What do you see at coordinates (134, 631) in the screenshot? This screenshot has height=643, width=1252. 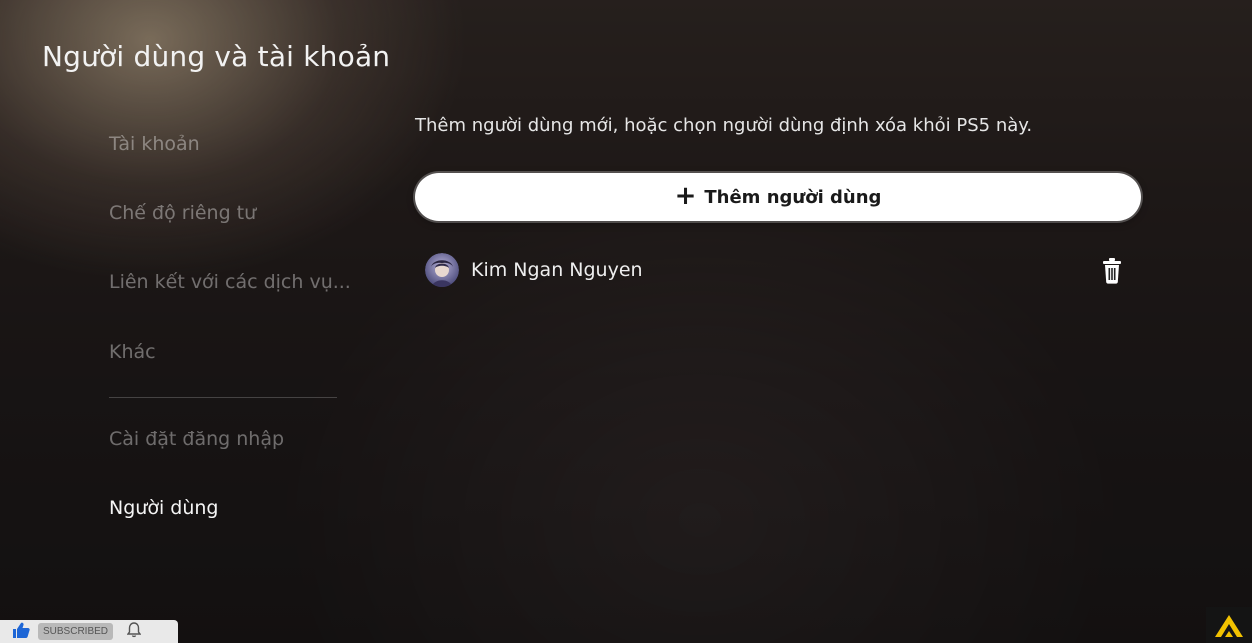 I see `bell-icon` at bounding box center [134, 631].